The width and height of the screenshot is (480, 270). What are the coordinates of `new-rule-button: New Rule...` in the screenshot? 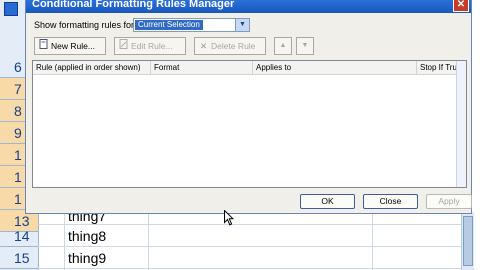 It's located at (70, 46).